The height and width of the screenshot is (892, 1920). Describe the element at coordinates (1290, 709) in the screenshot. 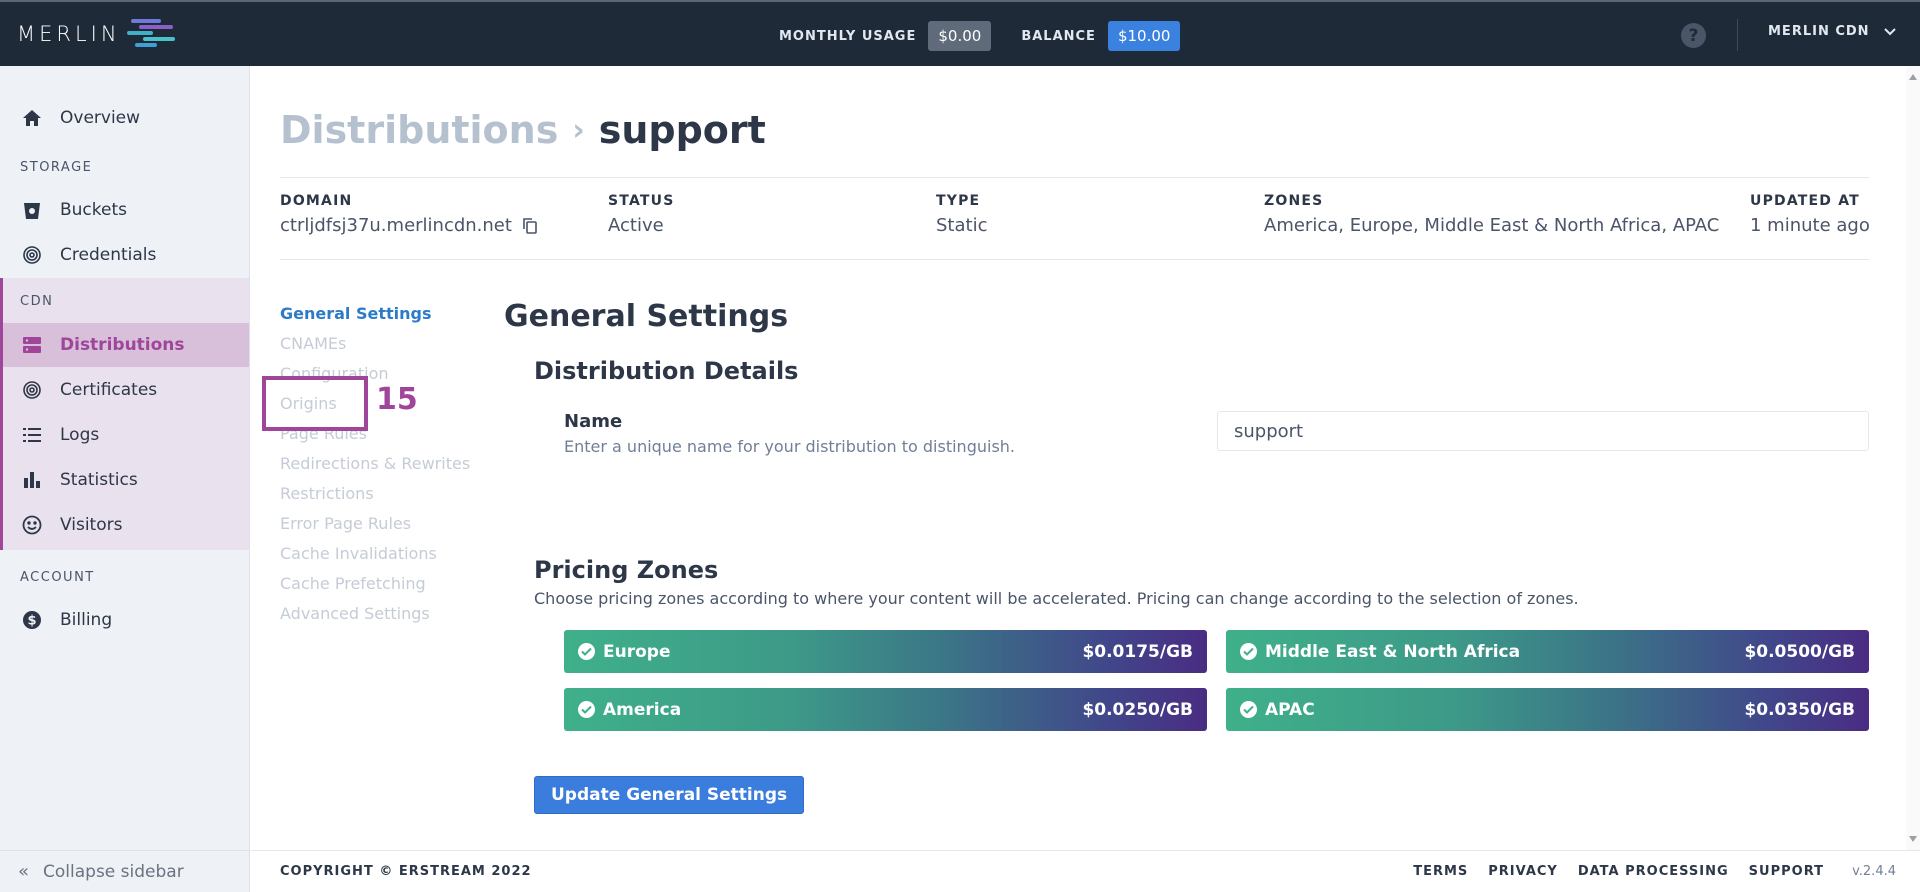

I see `zone-name: APAC` at that location.